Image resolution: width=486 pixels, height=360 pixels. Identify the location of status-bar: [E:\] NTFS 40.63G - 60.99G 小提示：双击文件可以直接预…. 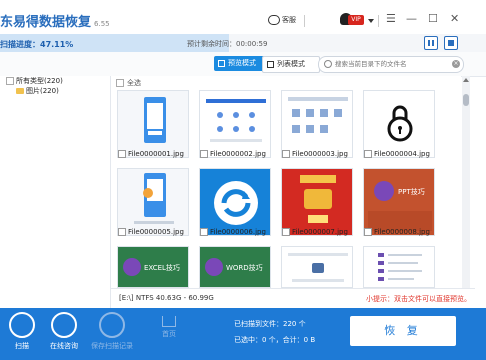
(293, 298).